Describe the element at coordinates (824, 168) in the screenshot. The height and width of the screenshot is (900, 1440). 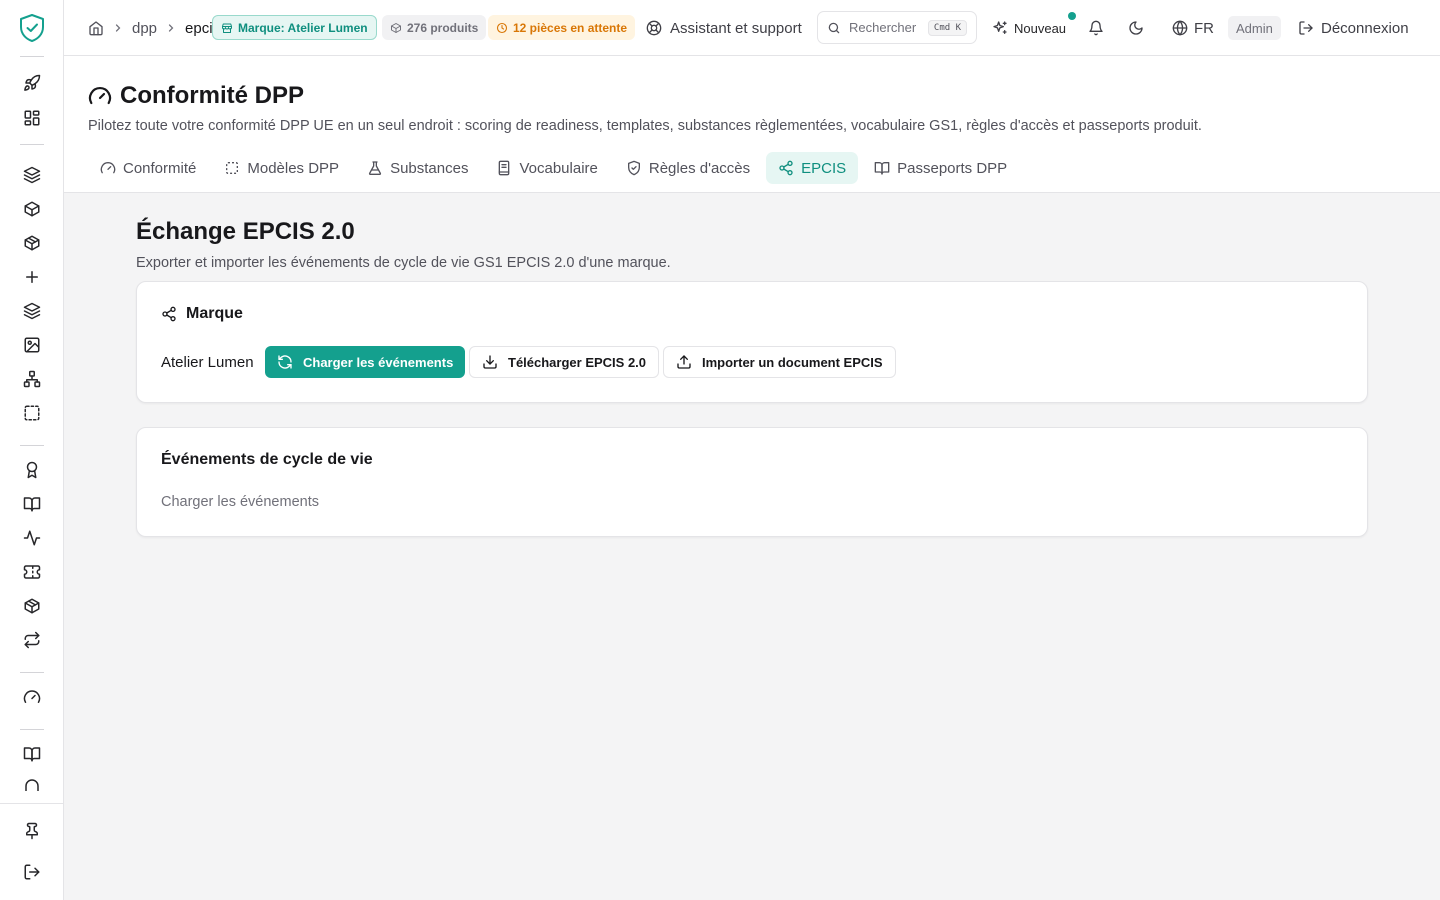
I see `tab-label: EPCIS` at that location.